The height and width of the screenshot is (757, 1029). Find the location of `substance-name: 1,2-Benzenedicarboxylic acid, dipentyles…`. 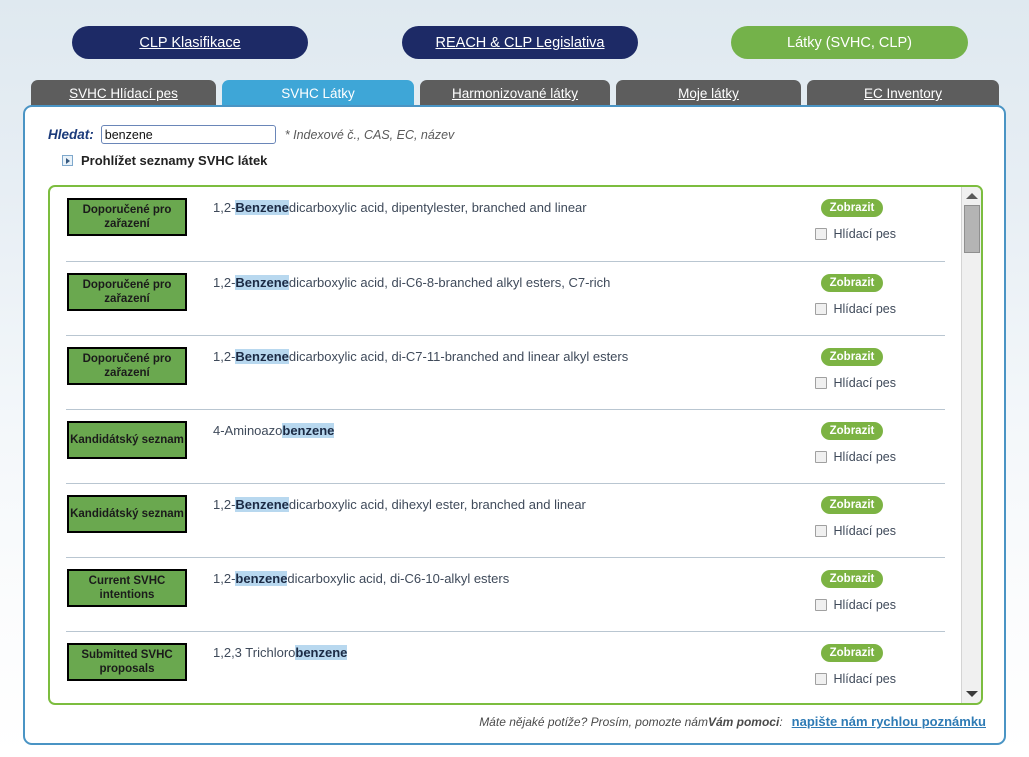

substance-name: 1,2-Benzenedicarboxylic acid, dipentyles… is located at coordinates (400, 207).